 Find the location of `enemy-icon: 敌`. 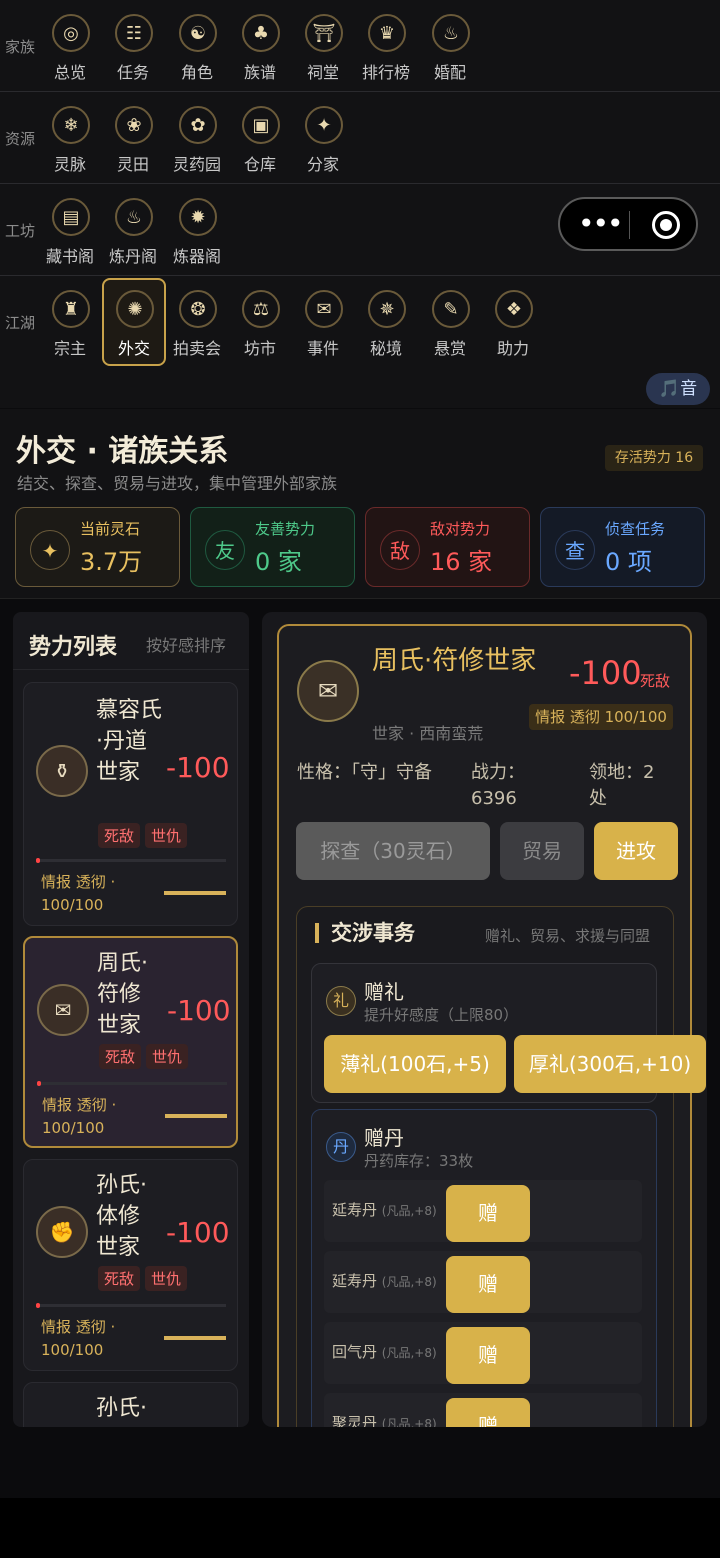

enemy-icon: 敌 is located at coordinates (400, 550).